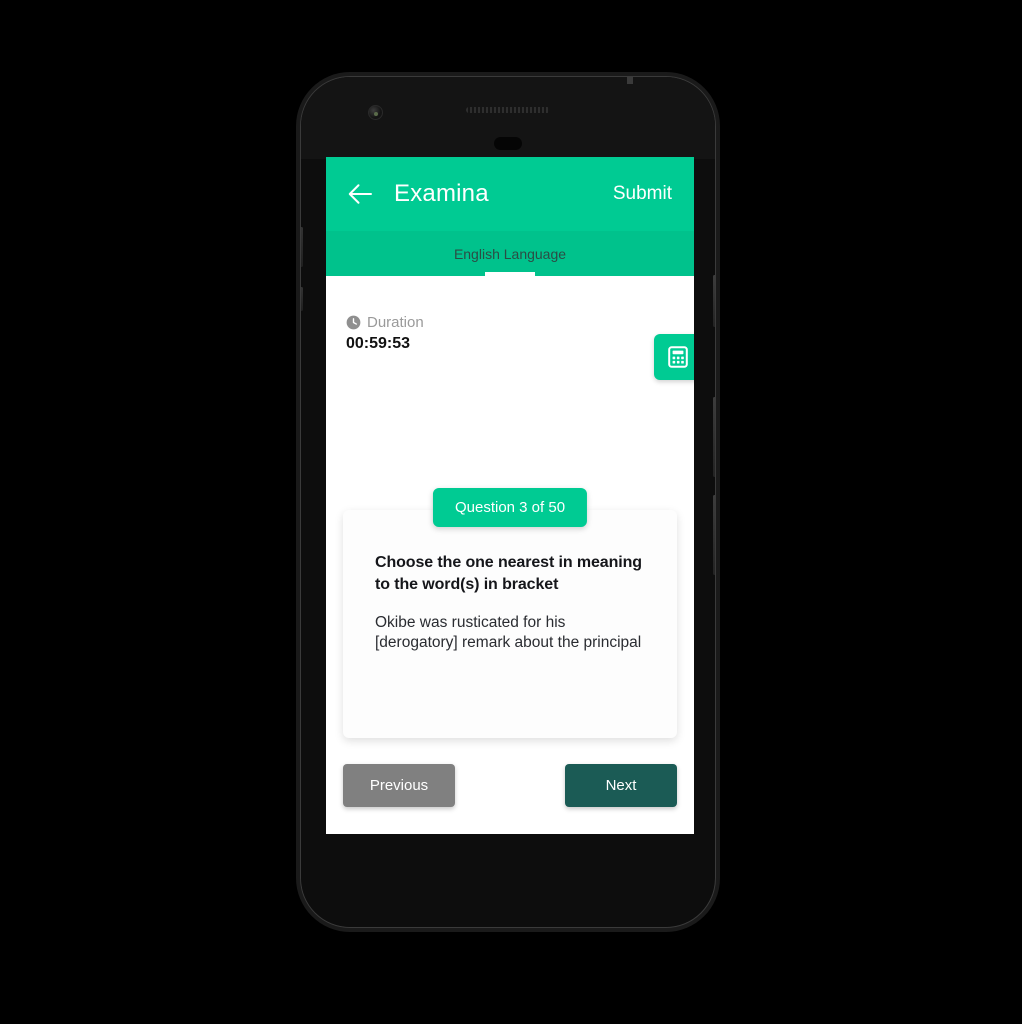 This screenshot has width=1022, height=1024. I want to click on duration-block: Duration 00:59:53, so click(385, 333).